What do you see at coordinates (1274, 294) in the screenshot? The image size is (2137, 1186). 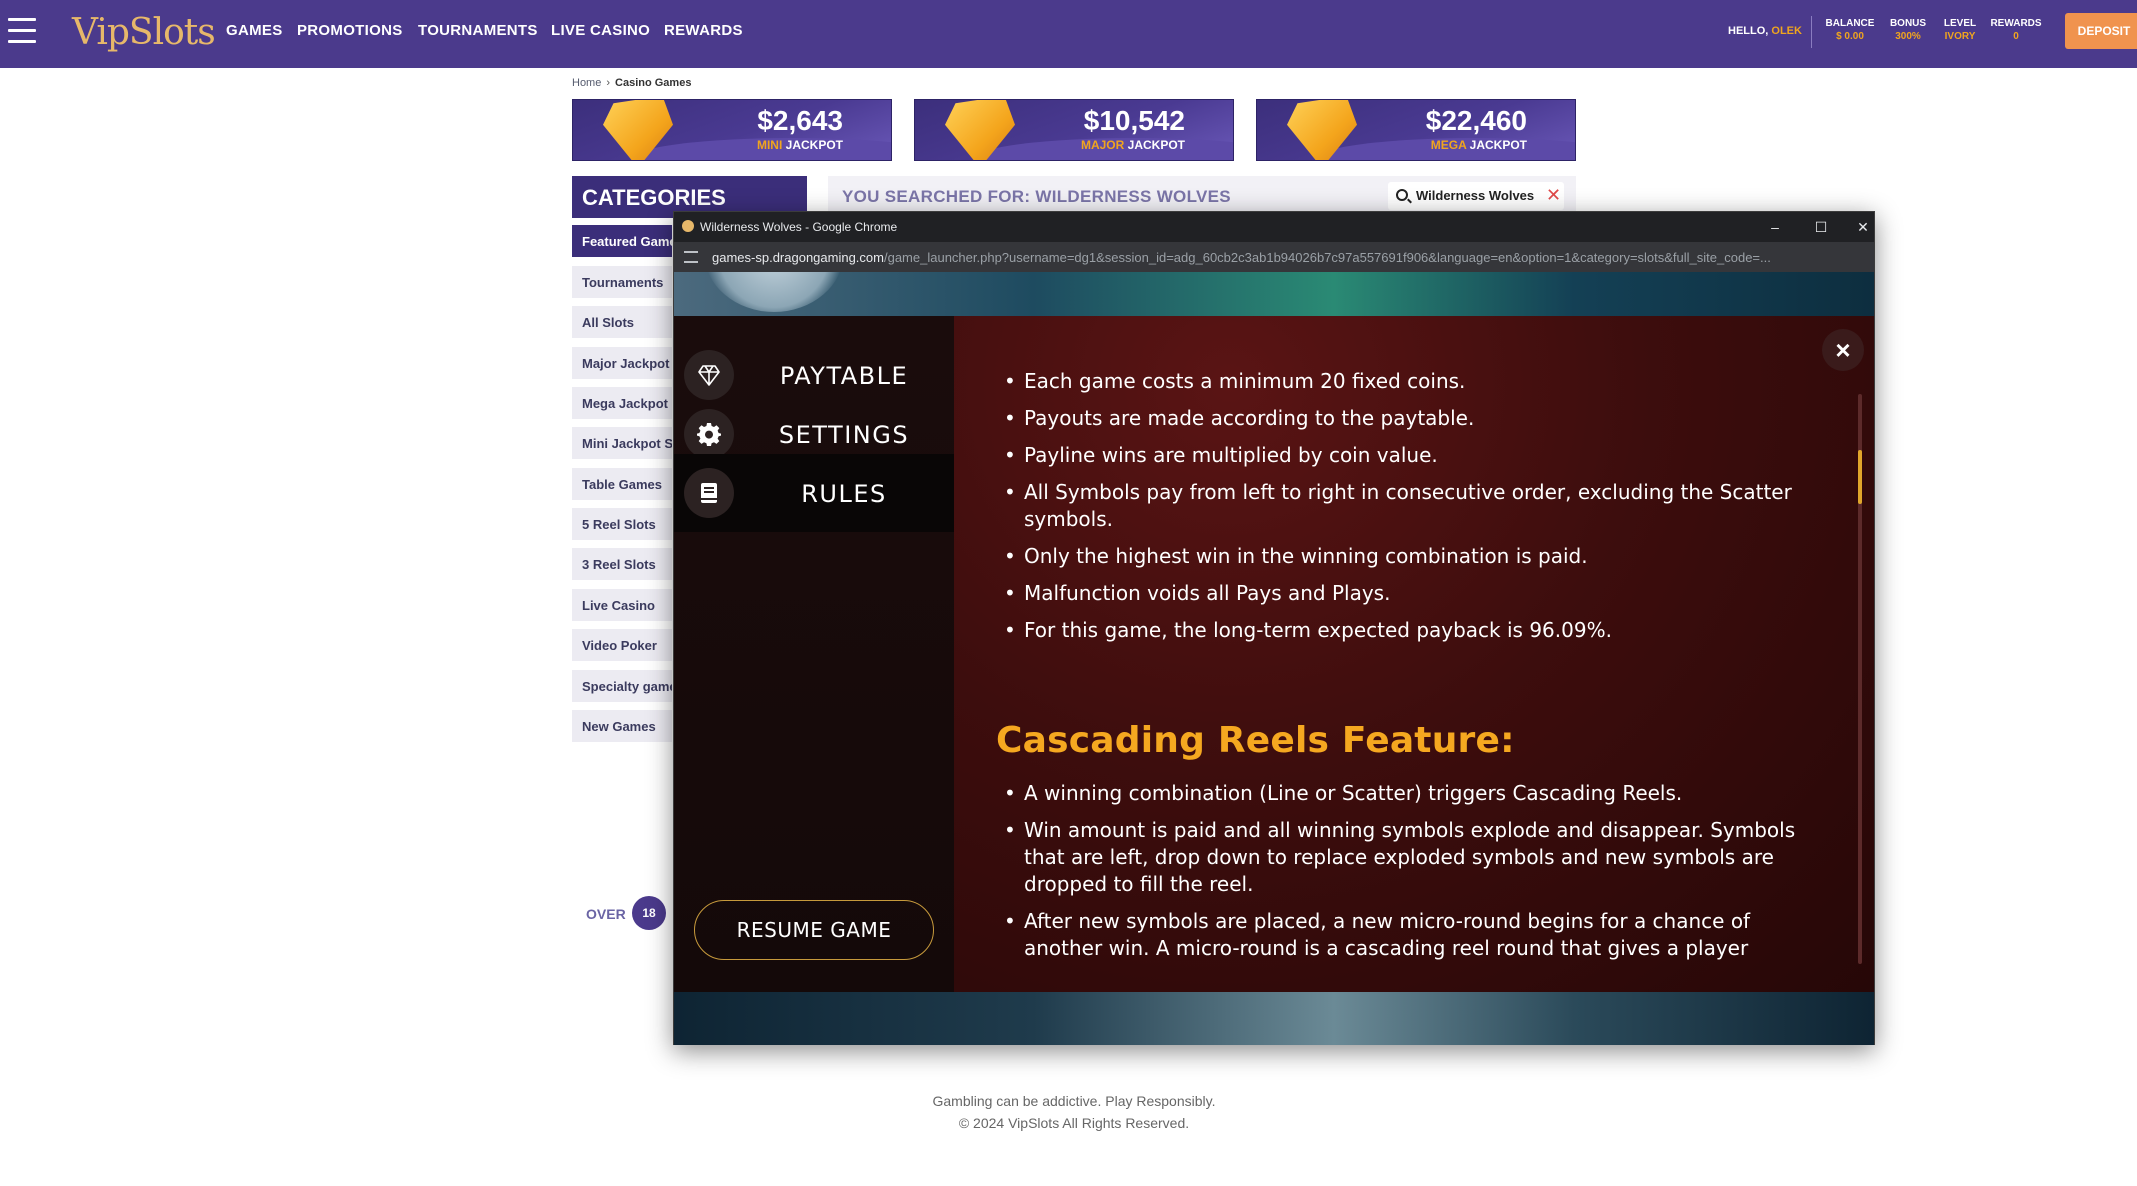 I see `game-background-top` at bounding box center [1274, 294].